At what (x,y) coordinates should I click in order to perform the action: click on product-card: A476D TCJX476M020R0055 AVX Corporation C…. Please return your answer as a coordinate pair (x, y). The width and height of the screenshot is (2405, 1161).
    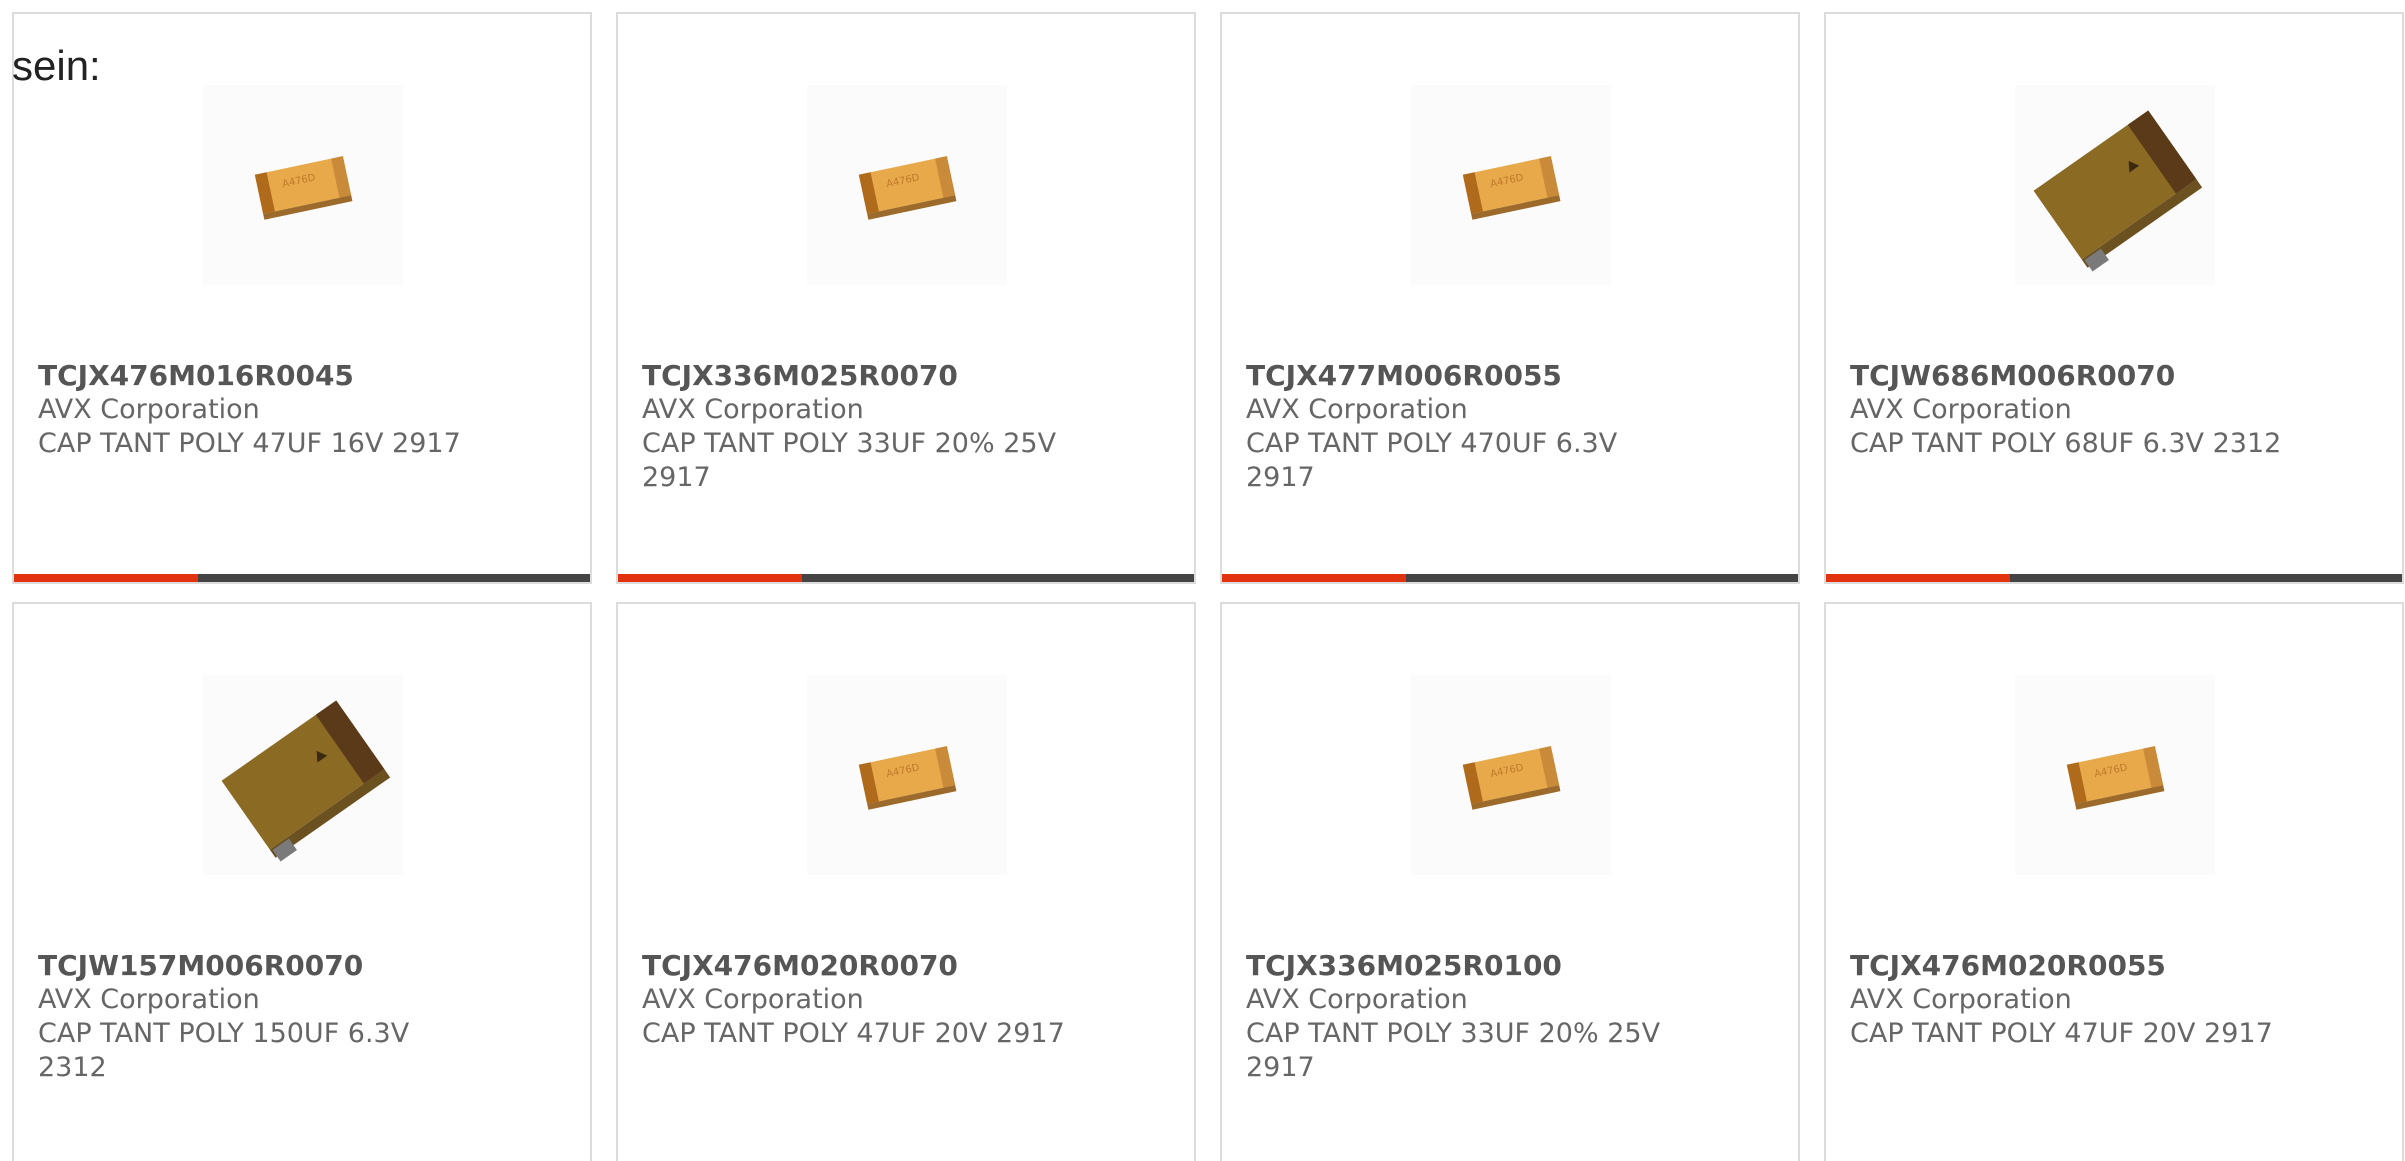
    Looking at the image, I should click on (2114, 881).